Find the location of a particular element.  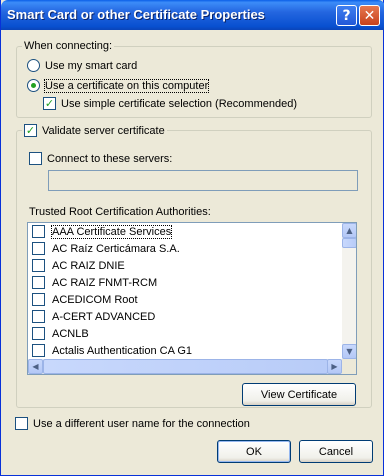

scroll-down-button: ▼ is located at coordinates (349, 351).